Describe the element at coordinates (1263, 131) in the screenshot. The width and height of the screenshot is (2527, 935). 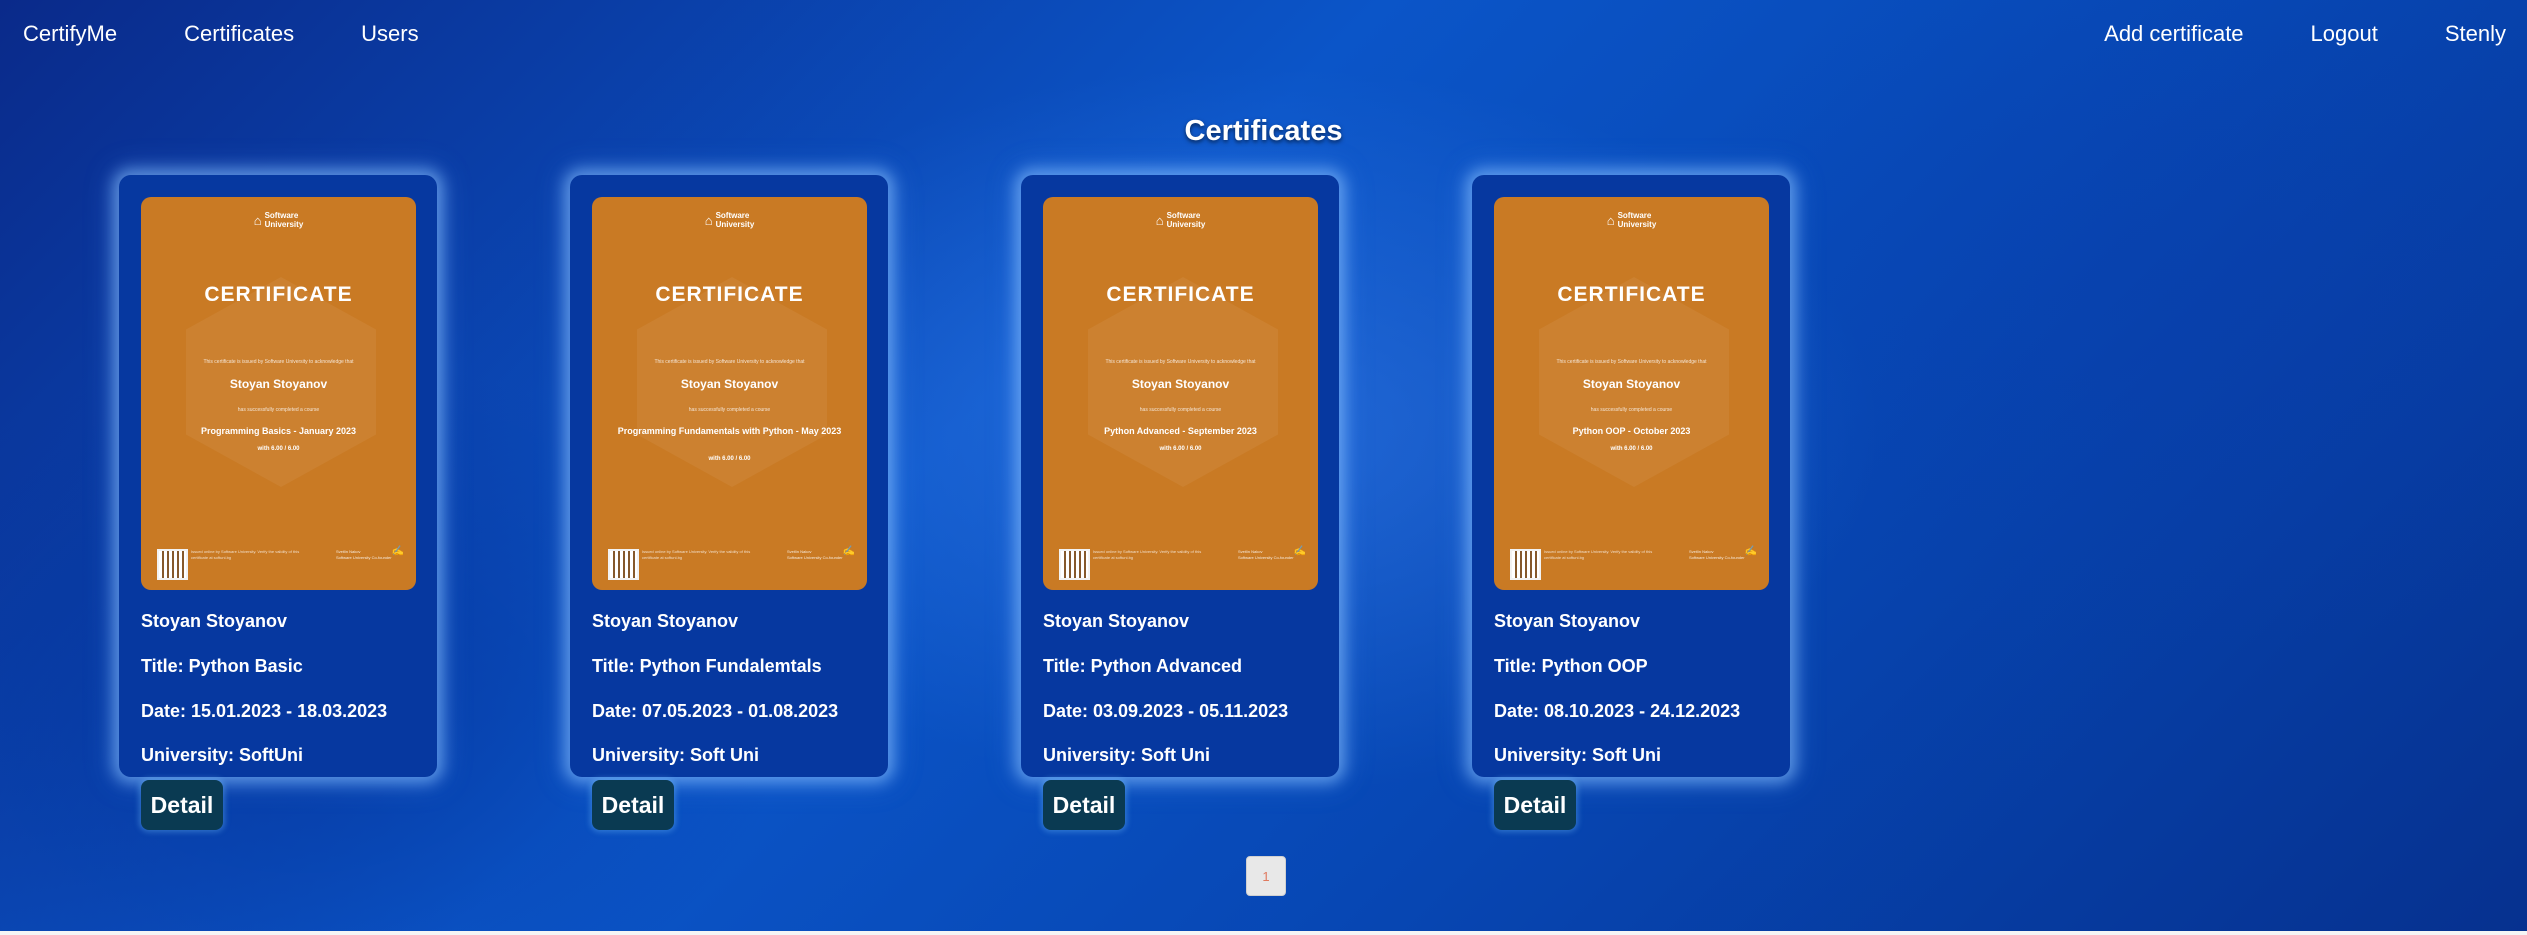
I see `page-title: Certificates` at that location.